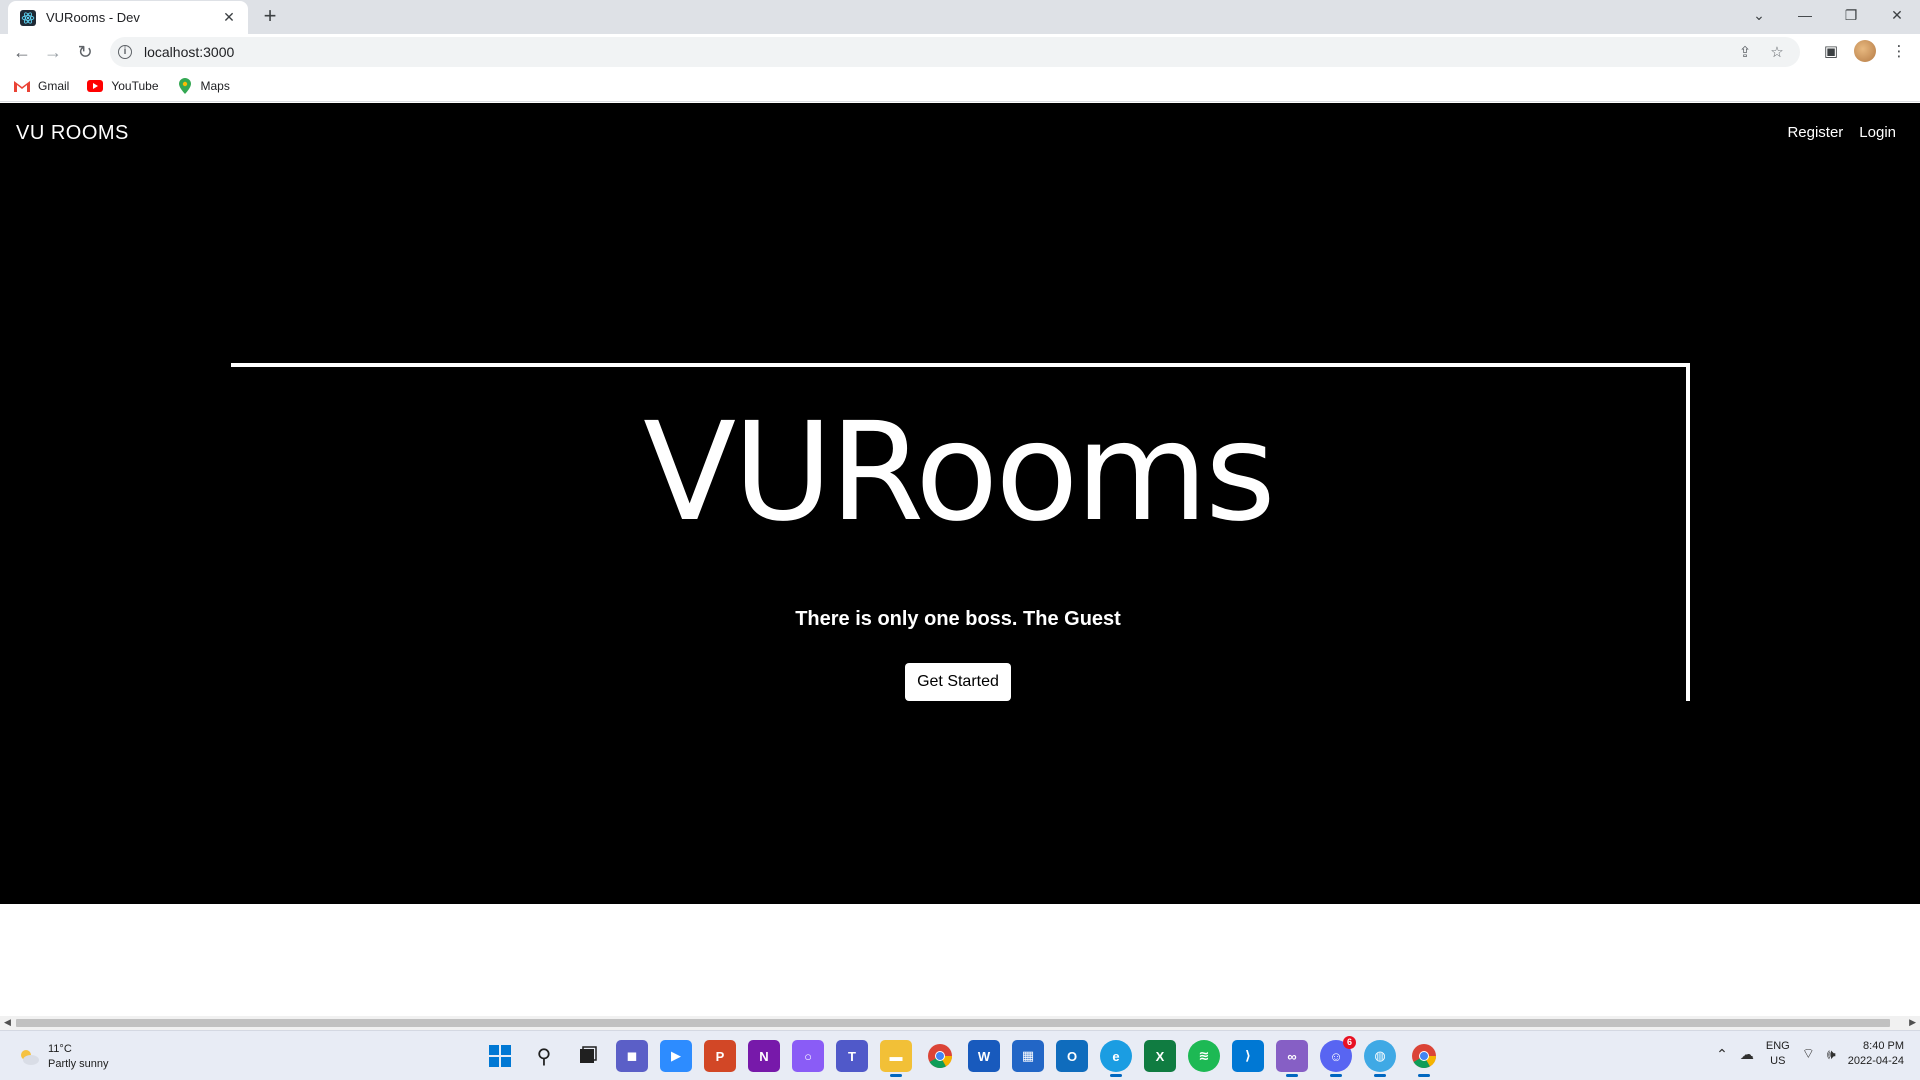 The width and height of the screenshot is (1920, 1080). What do you see at coordinates (1722, 1054) in the screenshot?
I see `chevron-up-icon: ⌃` at bounding box center [1722, 1054].